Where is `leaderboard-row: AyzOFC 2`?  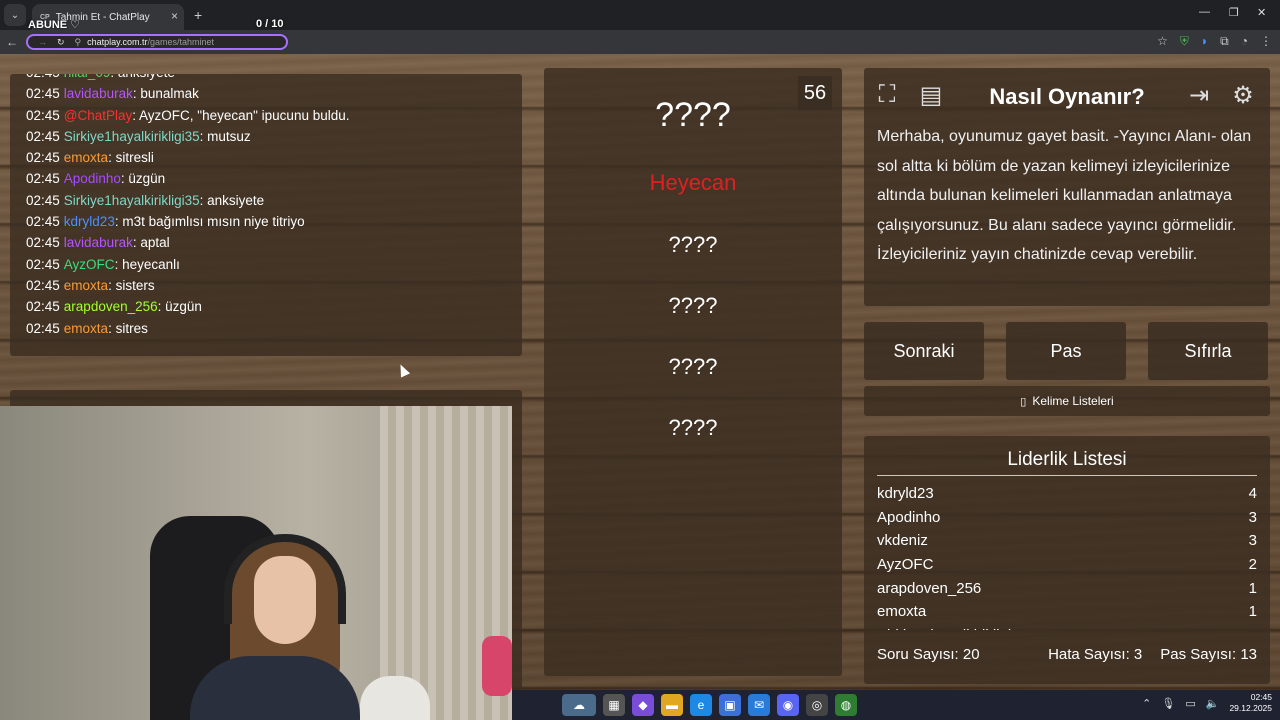 leaderboard-row: AyzOFC 2 is located at coordinates (1067, 565).